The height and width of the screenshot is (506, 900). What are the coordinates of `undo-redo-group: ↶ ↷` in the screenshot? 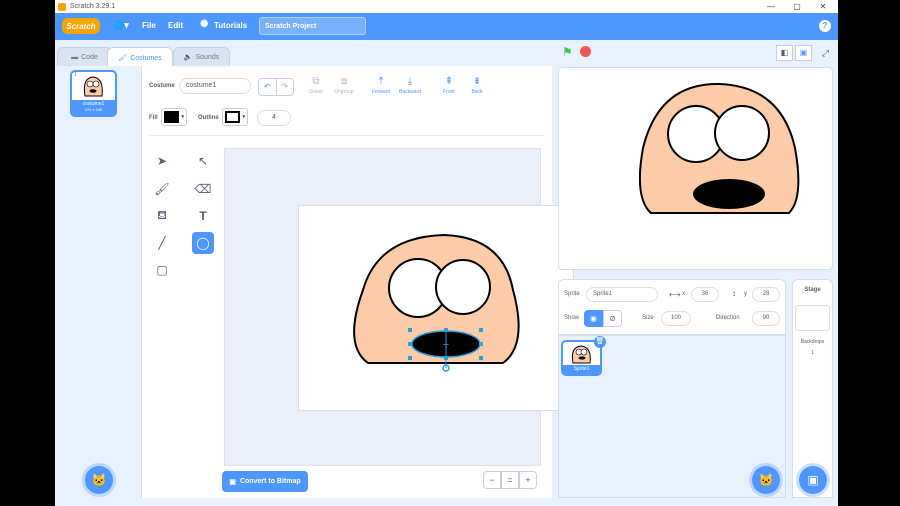 It's located at (276, 87).